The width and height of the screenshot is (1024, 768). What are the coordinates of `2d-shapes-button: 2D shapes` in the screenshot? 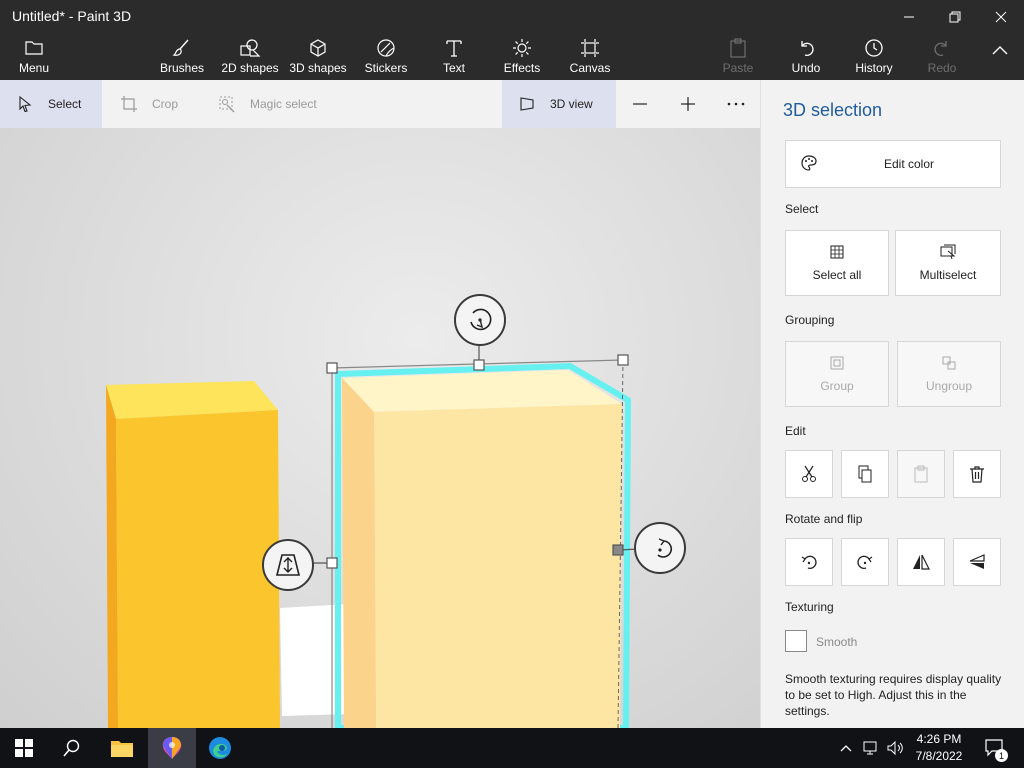 It's located at (250, 57).